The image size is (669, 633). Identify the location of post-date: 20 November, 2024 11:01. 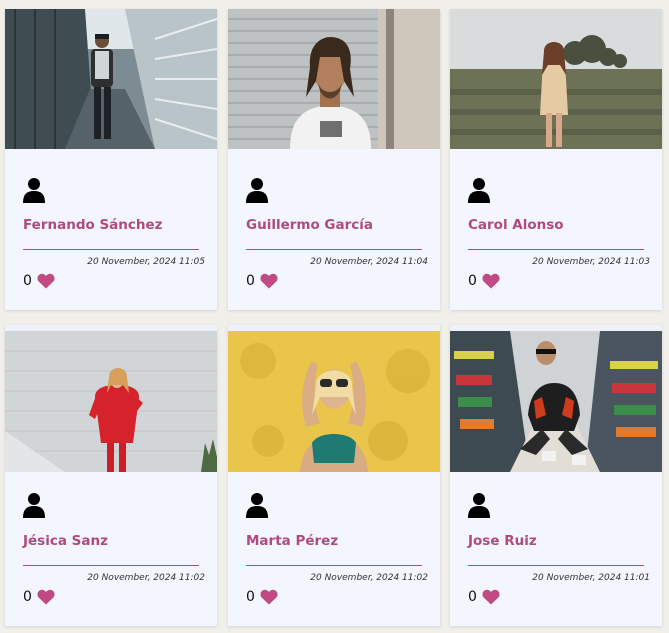
(591, 578).